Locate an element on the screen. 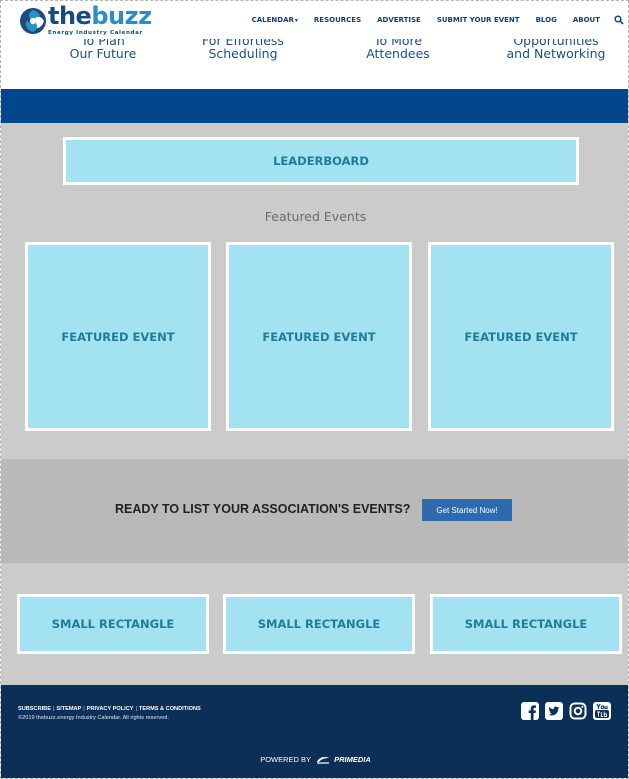 This screenshot has height=779, width=629. footer-link-privacy-policy: PRIVACY POLICY is located at coordinates (110, 709).